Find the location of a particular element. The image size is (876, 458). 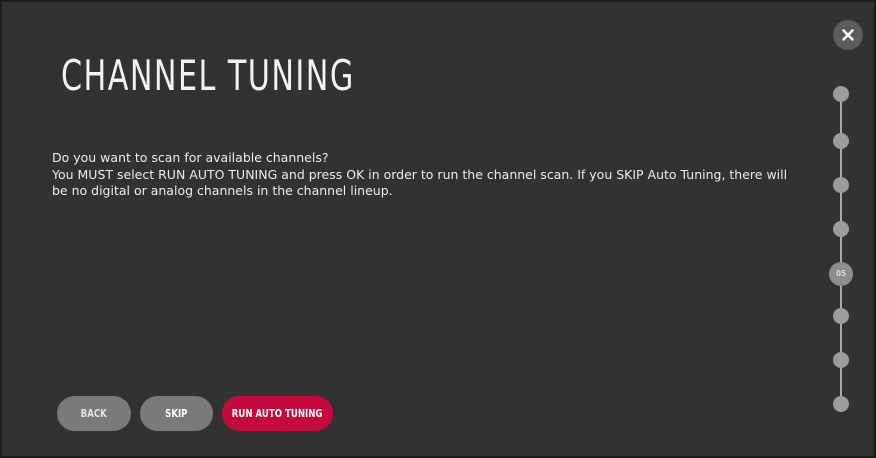

close-button is located at coordinates (848, 35).